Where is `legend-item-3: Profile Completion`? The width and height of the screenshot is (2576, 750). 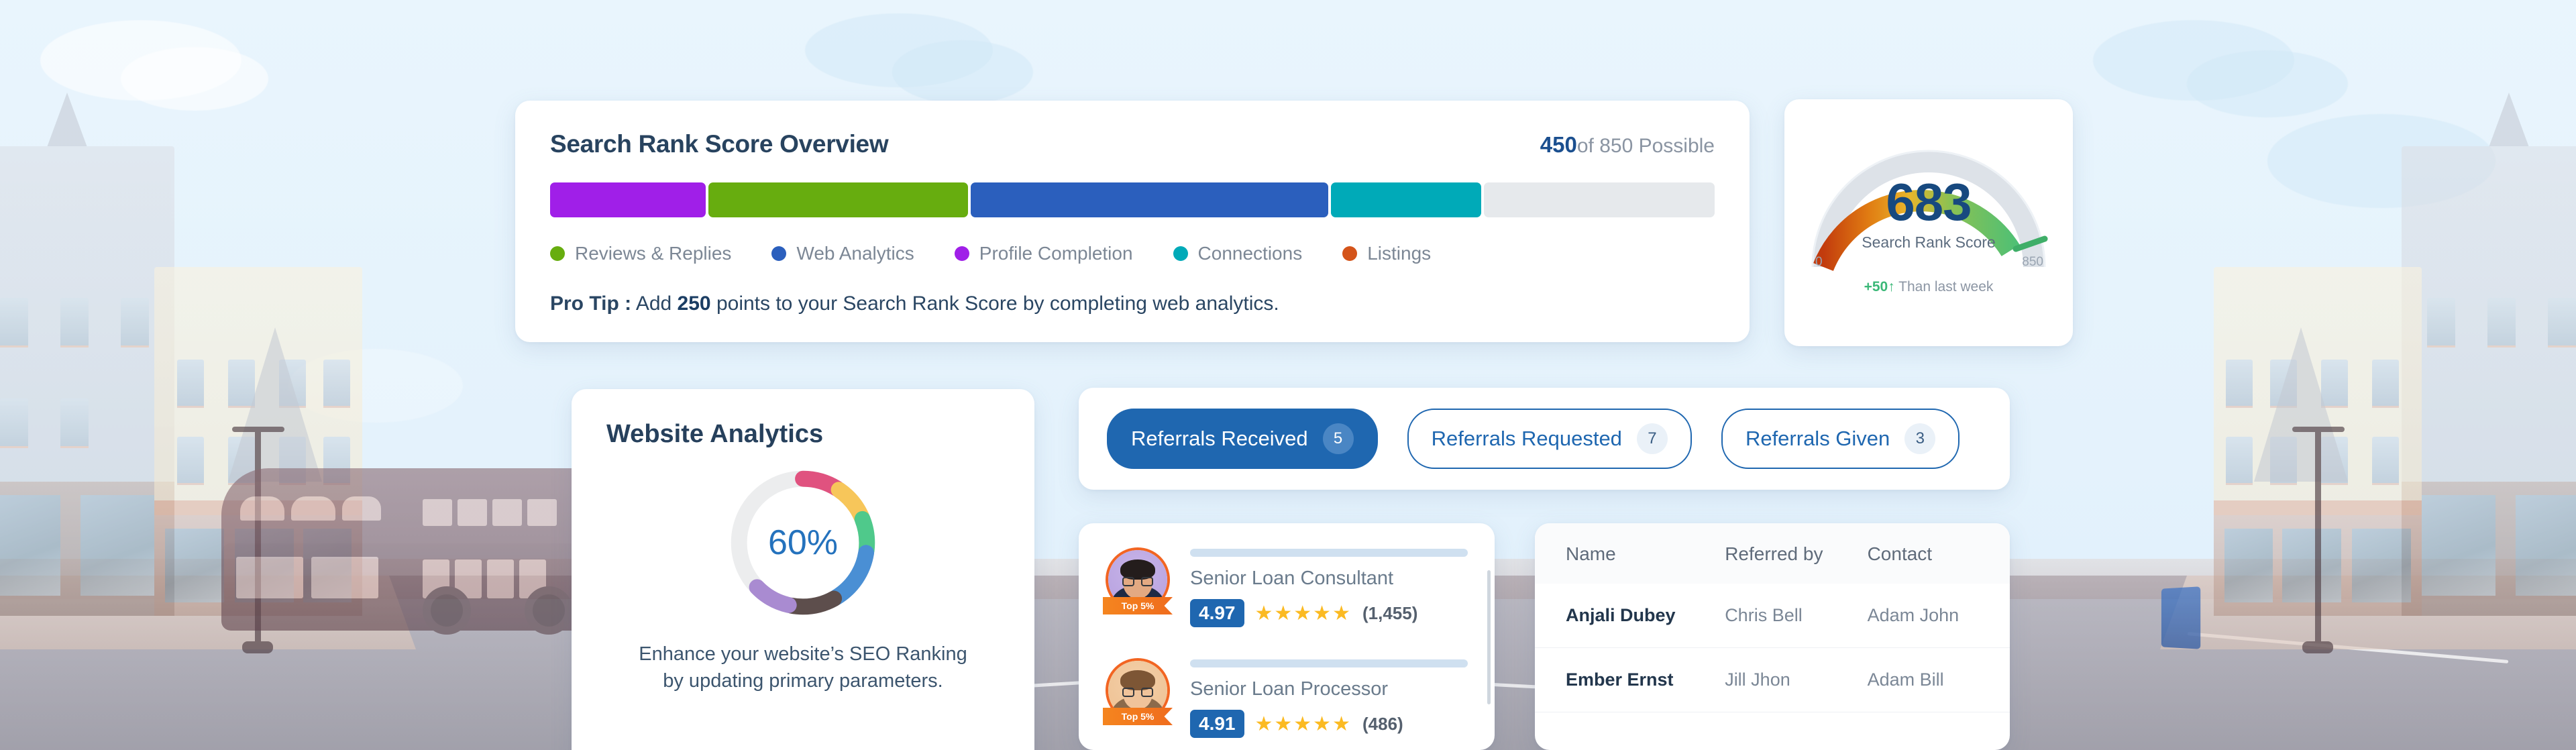 legend-item-3: Profile Completion is located at coordinates (1043, 253).